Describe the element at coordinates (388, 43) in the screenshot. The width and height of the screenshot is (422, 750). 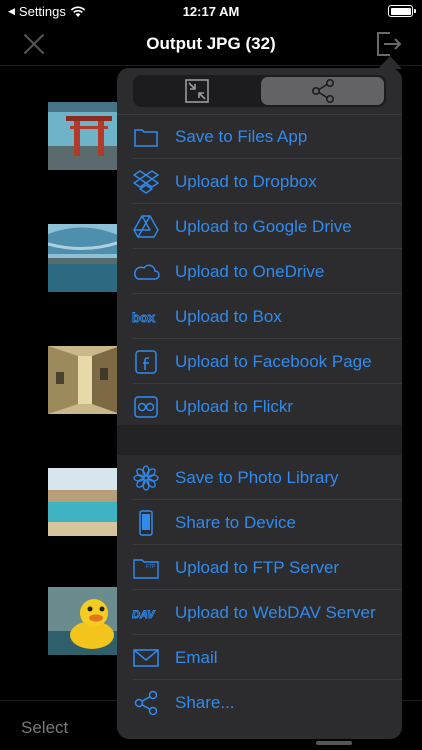
I see `export-icon` at that location.